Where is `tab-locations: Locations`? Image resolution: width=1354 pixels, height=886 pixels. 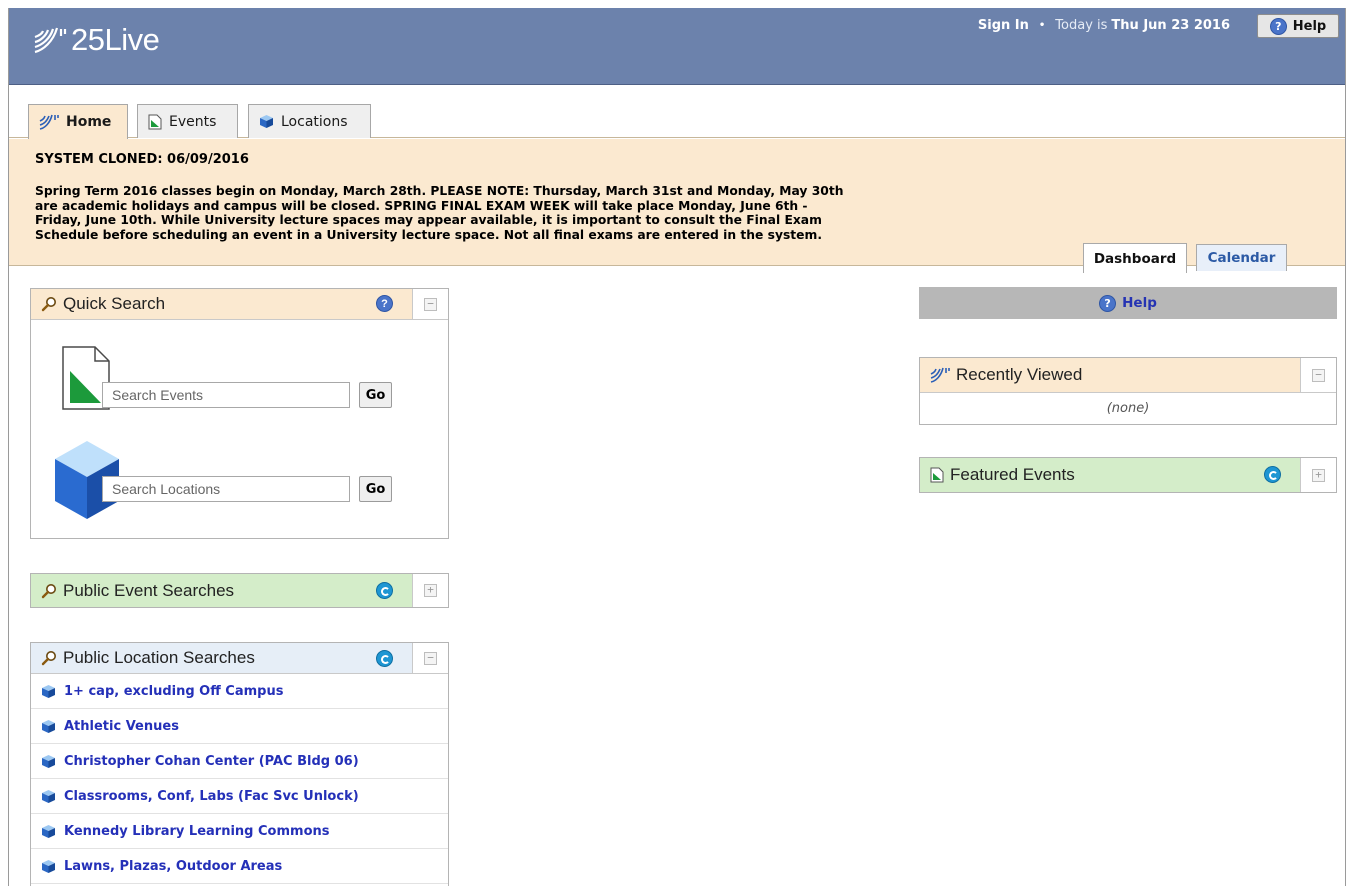 tab-locations: Locations is located at coordinates (309, 121).